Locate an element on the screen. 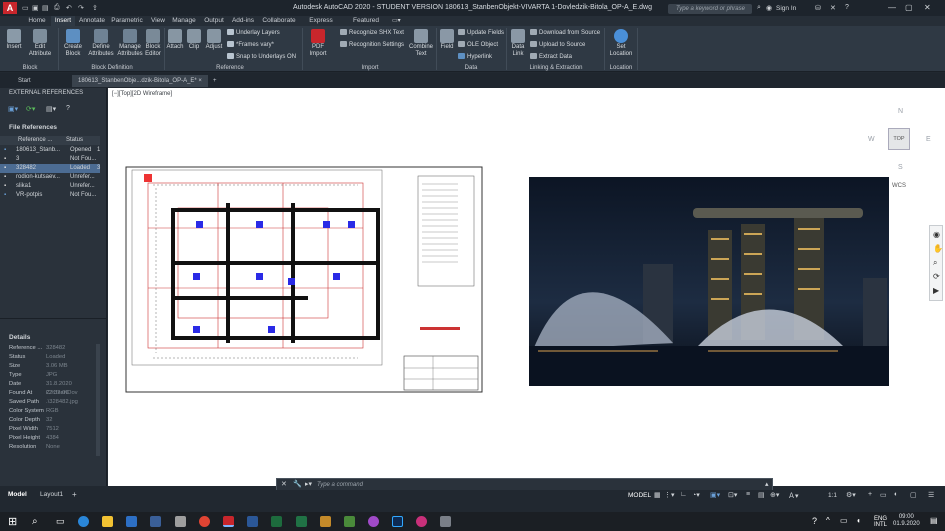 The width and height of the screenshot is (945, 531). tab-view: View is located at coordinates (158, 21).